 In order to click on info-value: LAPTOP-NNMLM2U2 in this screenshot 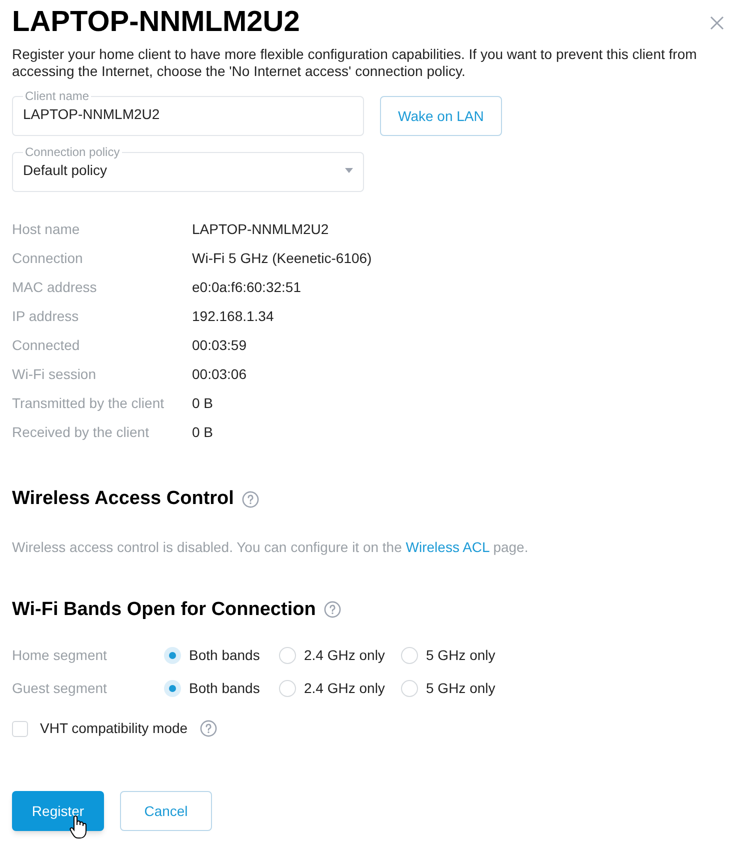, I will do `click(260, 229)`.